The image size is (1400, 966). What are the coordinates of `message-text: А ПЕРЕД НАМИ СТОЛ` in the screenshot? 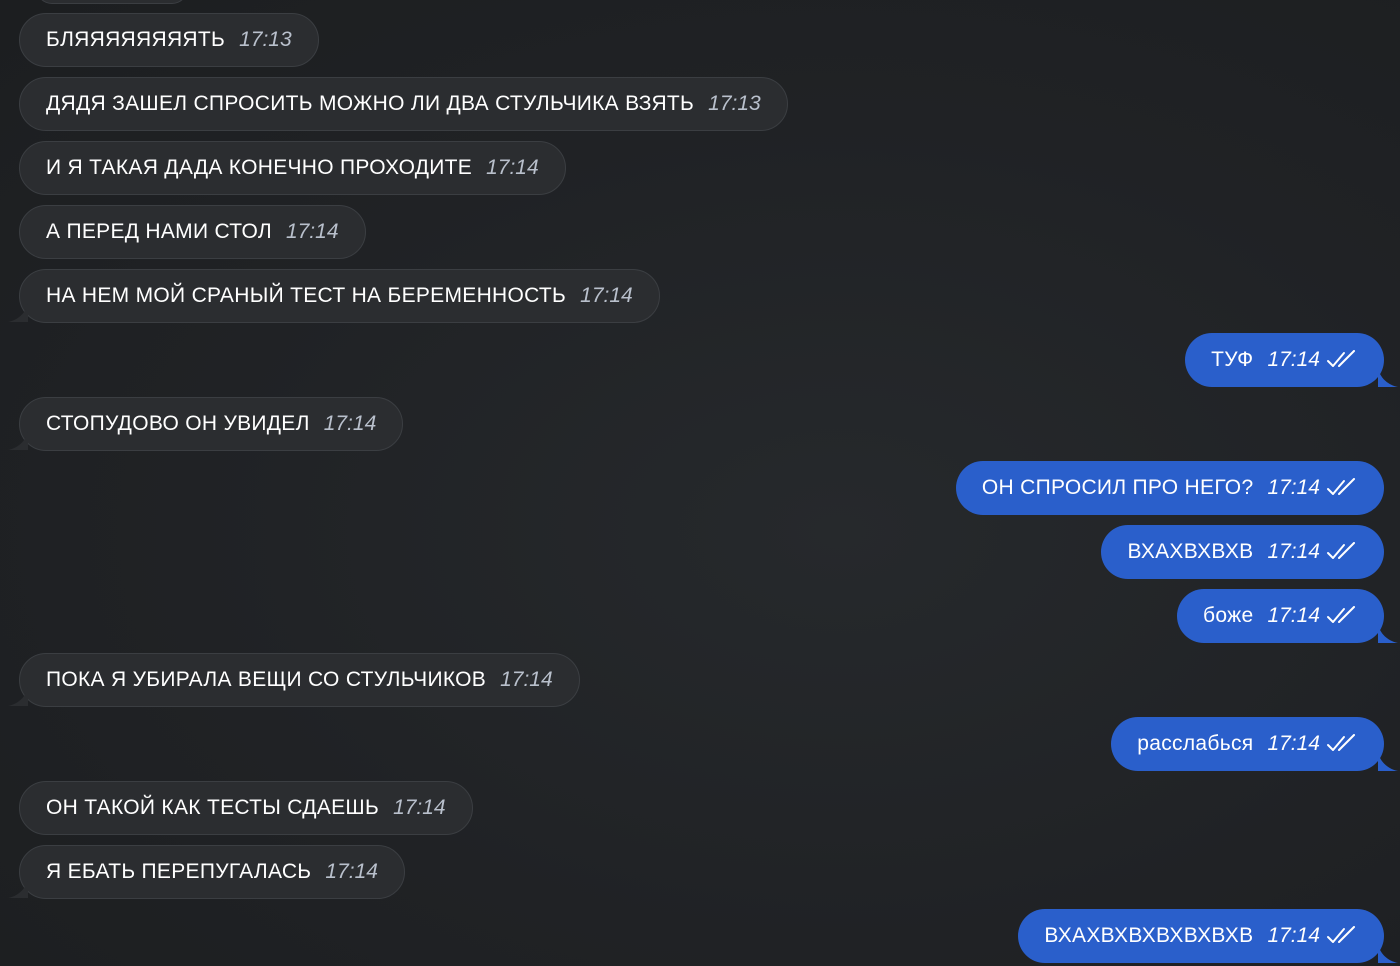 It's located at (159, 231).